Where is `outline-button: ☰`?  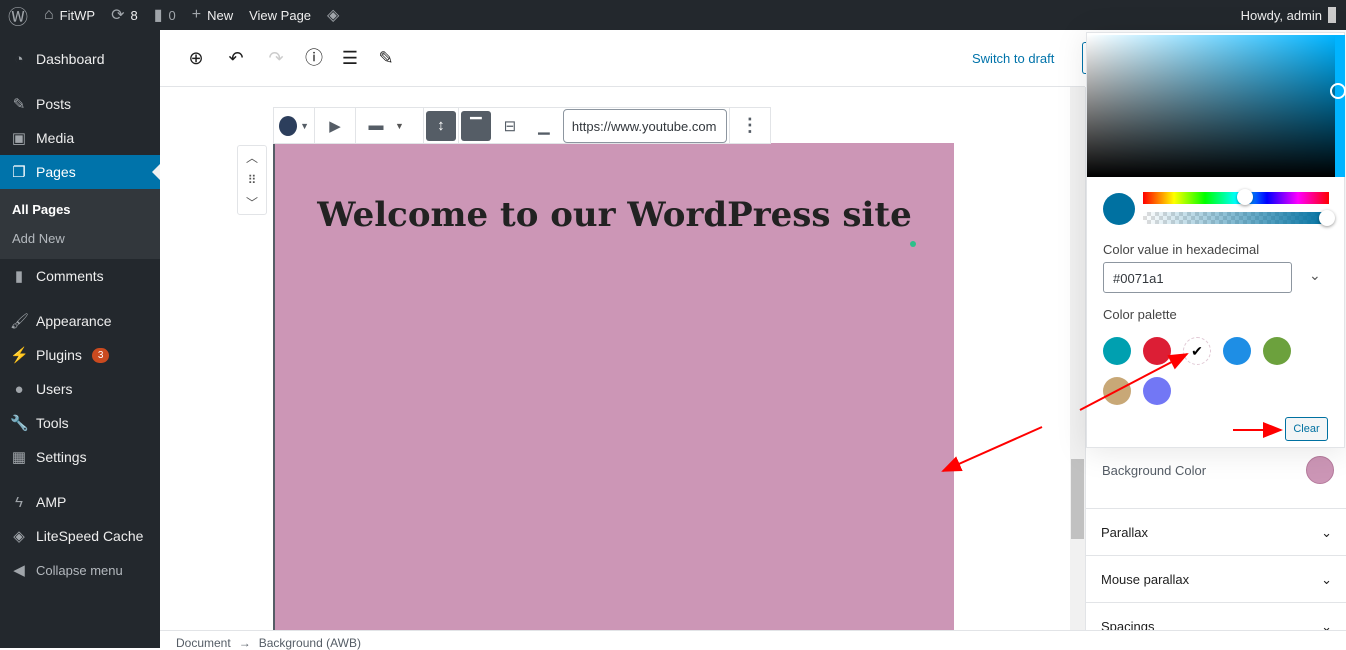 outline-button: ☰ is located at coordinates (350, 58).